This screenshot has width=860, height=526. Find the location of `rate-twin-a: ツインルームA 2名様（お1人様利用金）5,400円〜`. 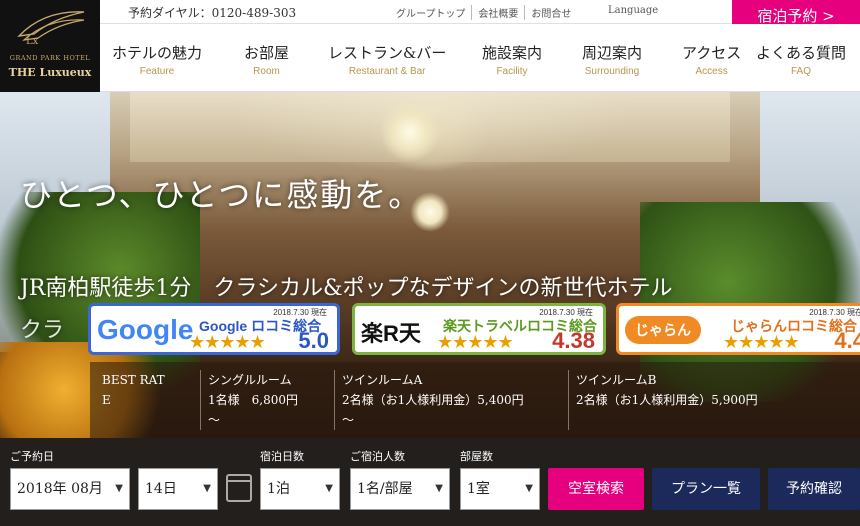

rate-twin-a: ツインルームA 2名様（お1人様利用金）5,400円〜 is located at coordinates (429, 400).